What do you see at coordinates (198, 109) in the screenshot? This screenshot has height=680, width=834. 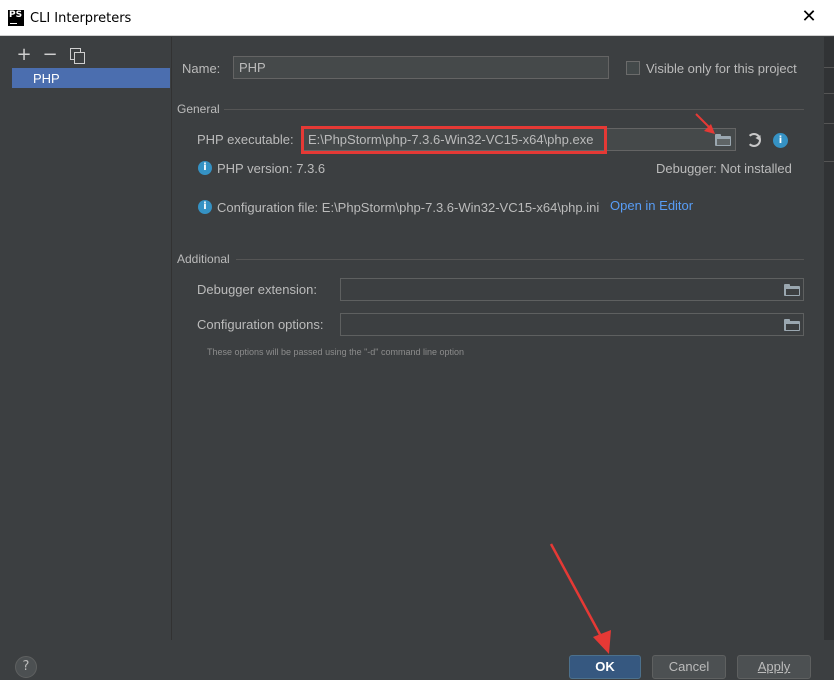 I see `general-section-title: General` at bounding box center [198, 109].